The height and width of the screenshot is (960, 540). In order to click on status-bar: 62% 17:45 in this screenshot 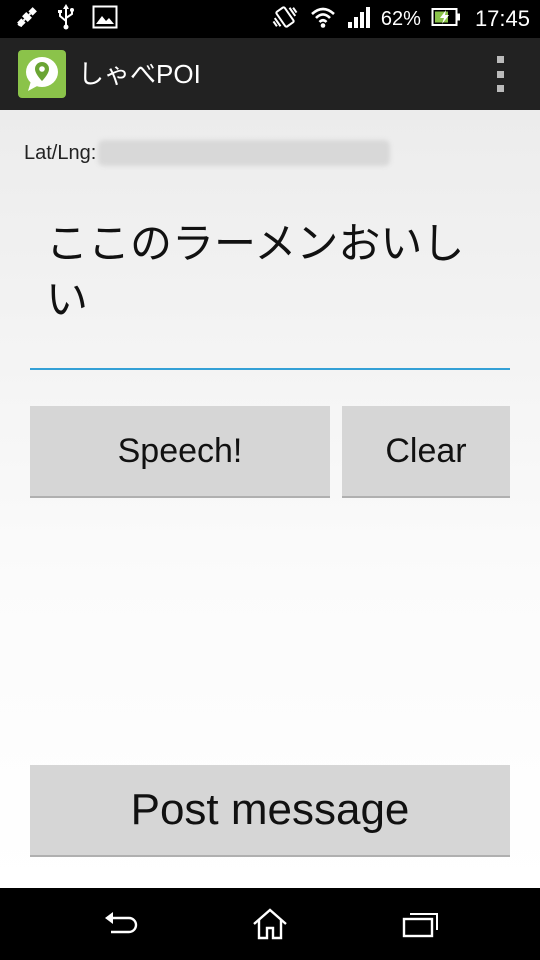, I will do `click(270, 19)`.